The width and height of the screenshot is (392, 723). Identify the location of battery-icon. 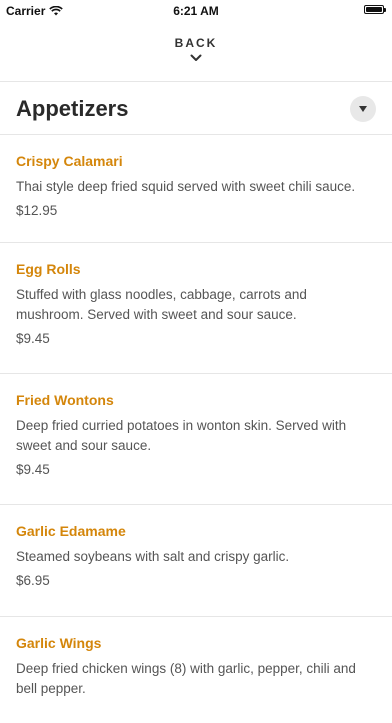
(375, 9).